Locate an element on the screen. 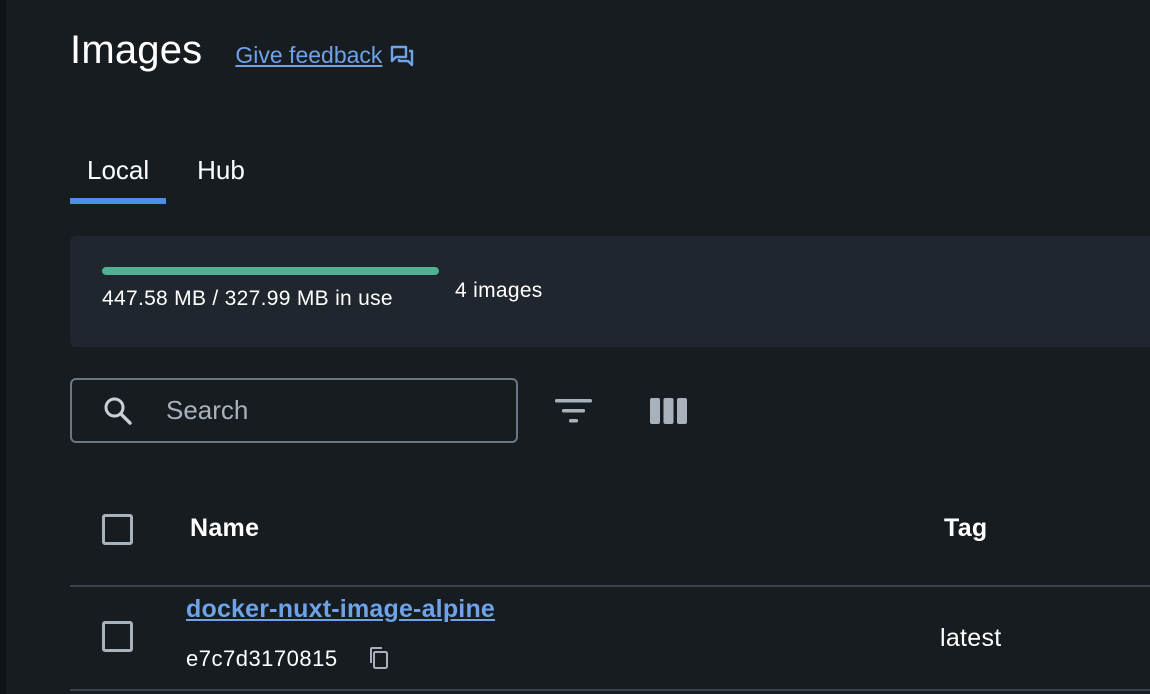  column-header-name: Name is located at coordinates (224, 528).